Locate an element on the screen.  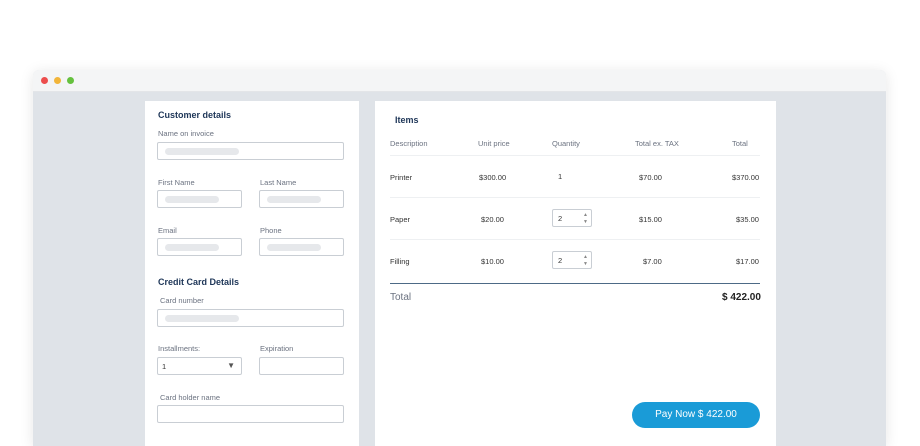
item-total: $370.00 is located at coordinates (746, 177).